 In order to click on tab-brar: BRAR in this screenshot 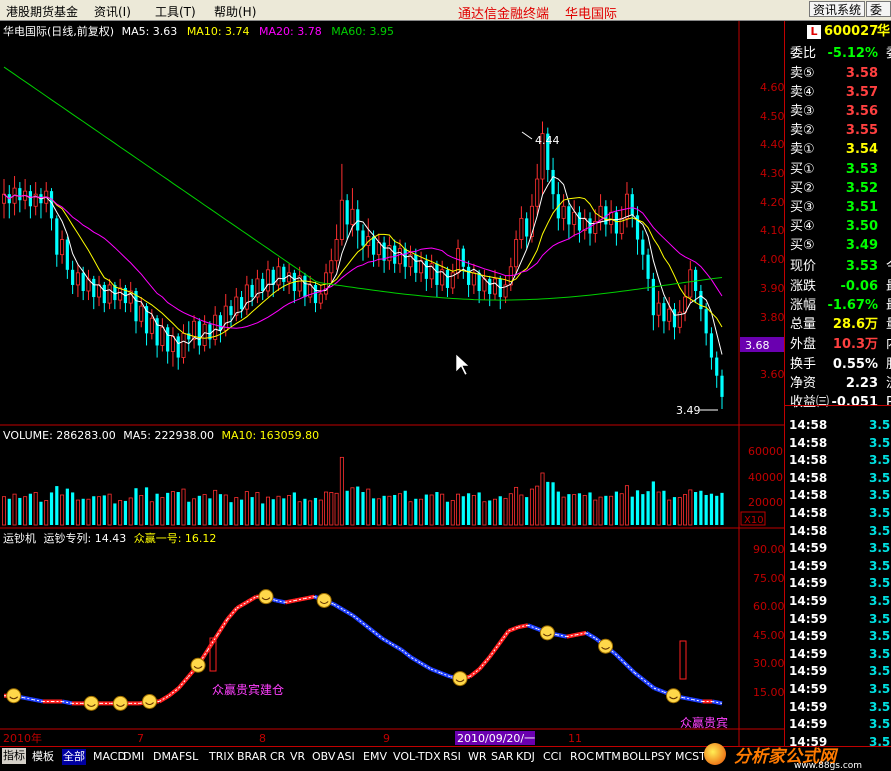, I will do `click(252, 757)`.